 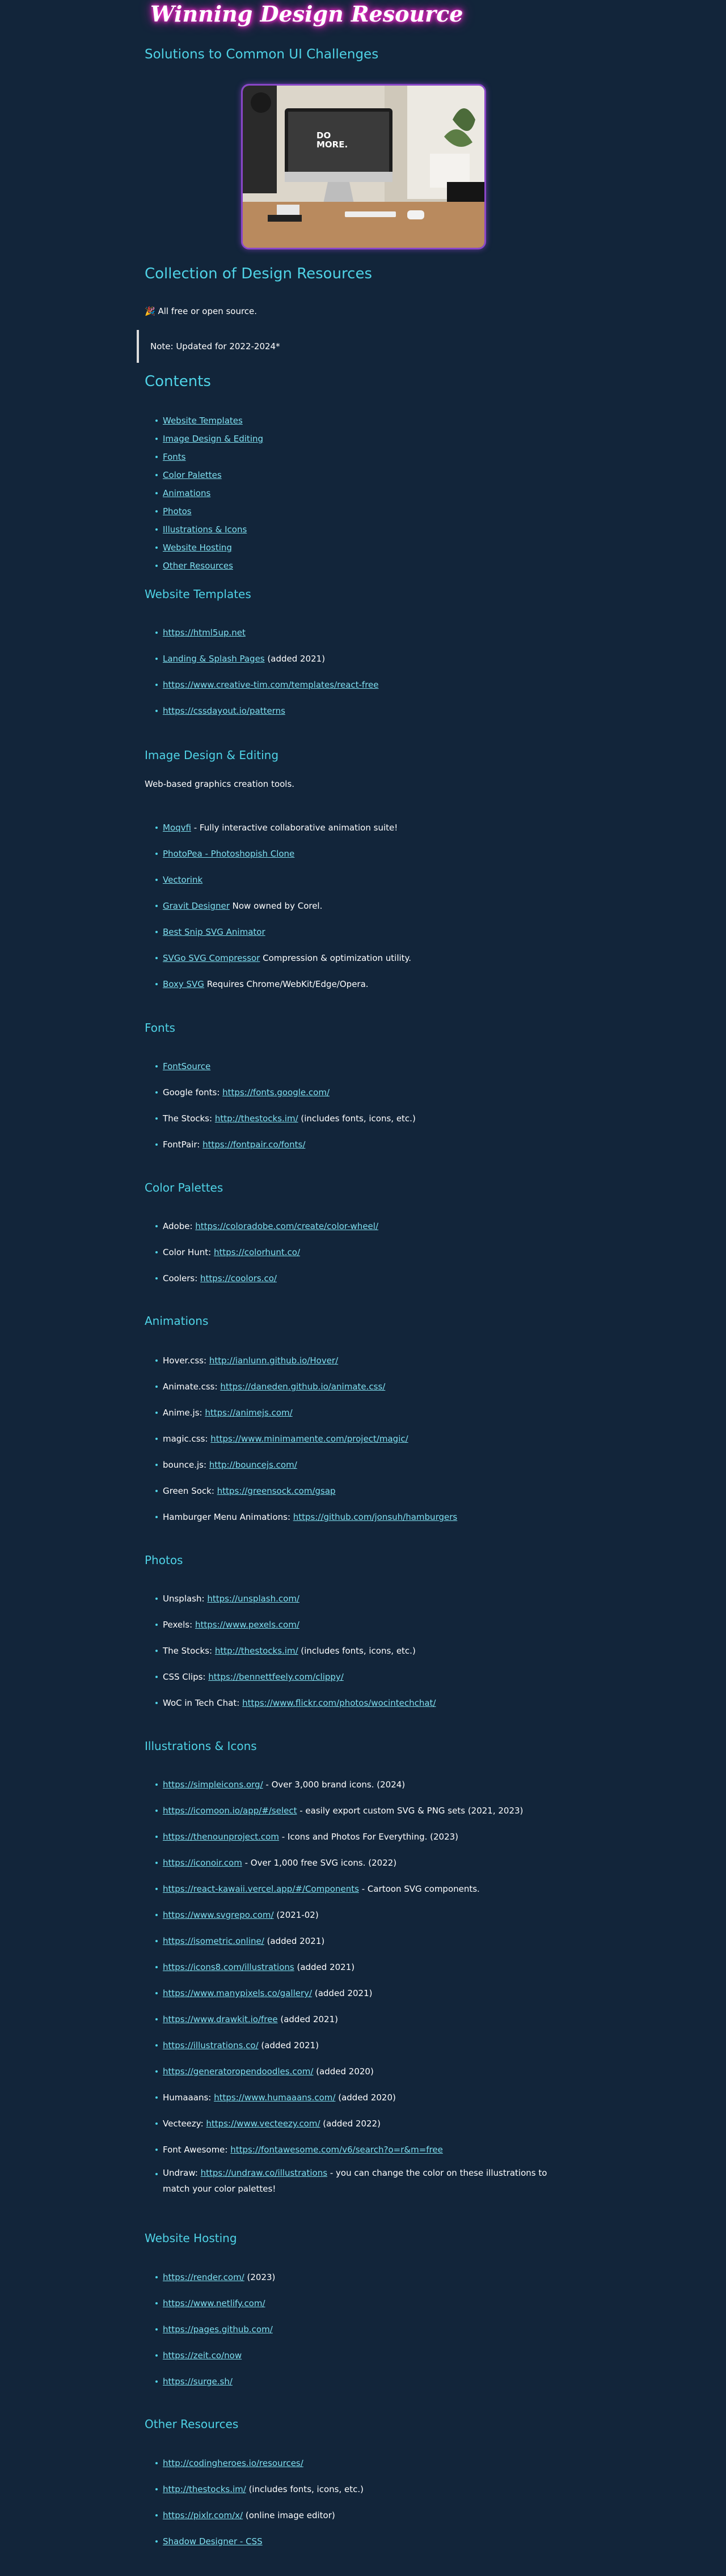 I want to click on resource-link: https://icomoon.io/app/#/select, so click(x=230, y=1811).